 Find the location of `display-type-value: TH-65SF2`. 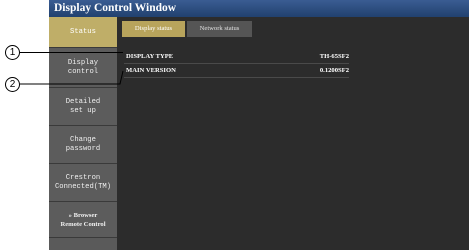

display-type-value: TH-65SF2 is located at coordinates (334, 56).